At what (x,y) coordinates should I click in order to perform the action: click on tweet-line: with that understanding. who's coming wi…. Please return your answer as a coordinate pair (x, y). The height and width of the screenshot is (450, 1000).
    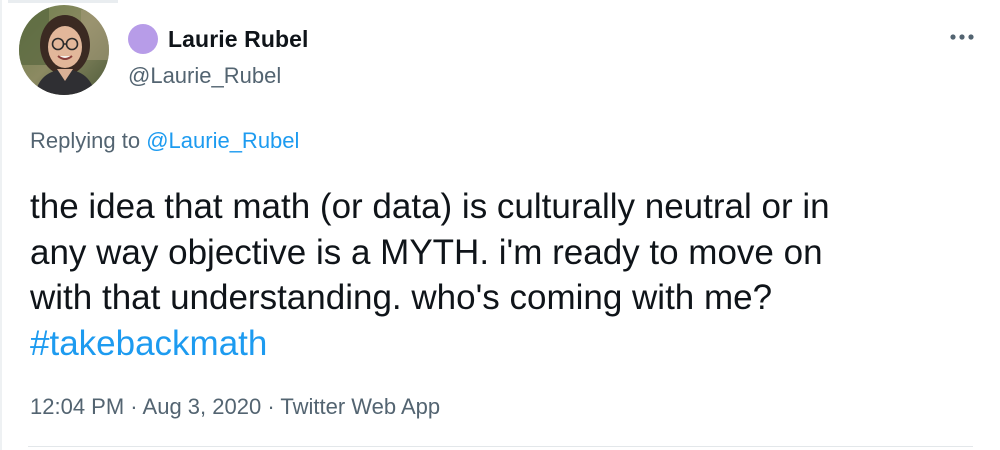
    Looking at the image, I should click on (401, 297).